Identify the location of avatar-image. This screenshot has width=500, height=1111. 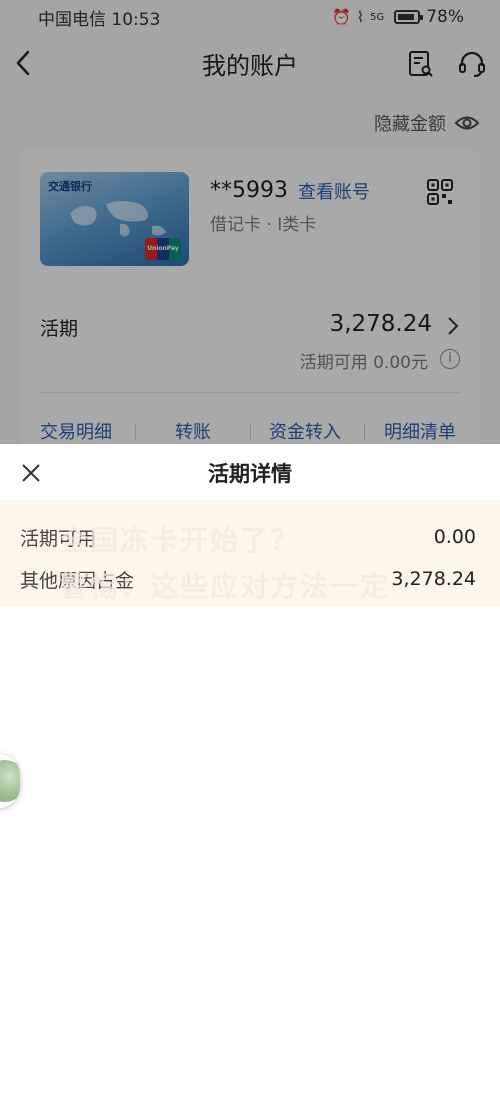
(10, 781).